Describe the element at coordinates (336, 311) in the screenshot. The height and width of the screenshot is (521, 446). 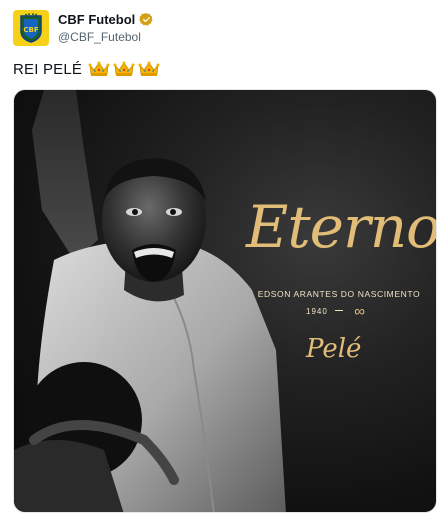
I see `years-line: 1940 ∞` at that location.